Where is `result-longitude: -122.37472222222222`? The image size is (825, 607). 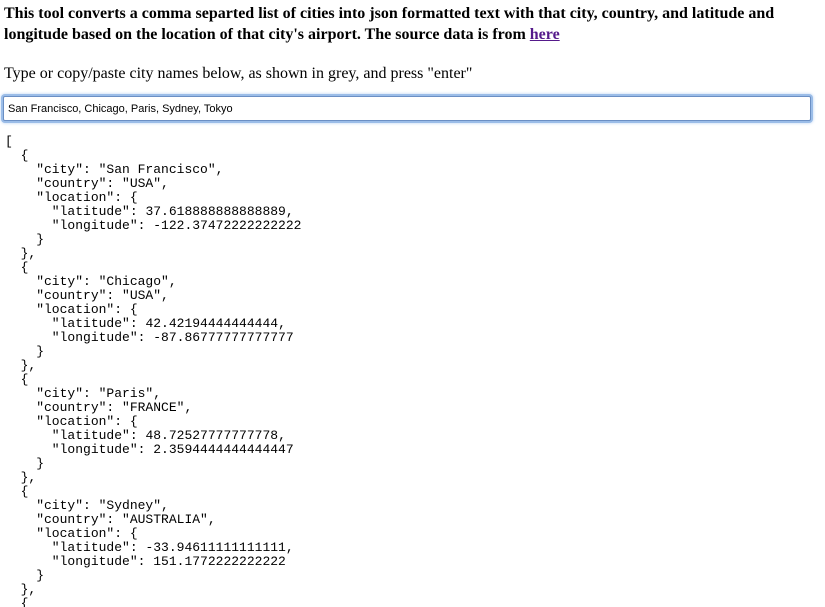
result-longitude: -122.37472222222222 is located at coordinates (227, 225).